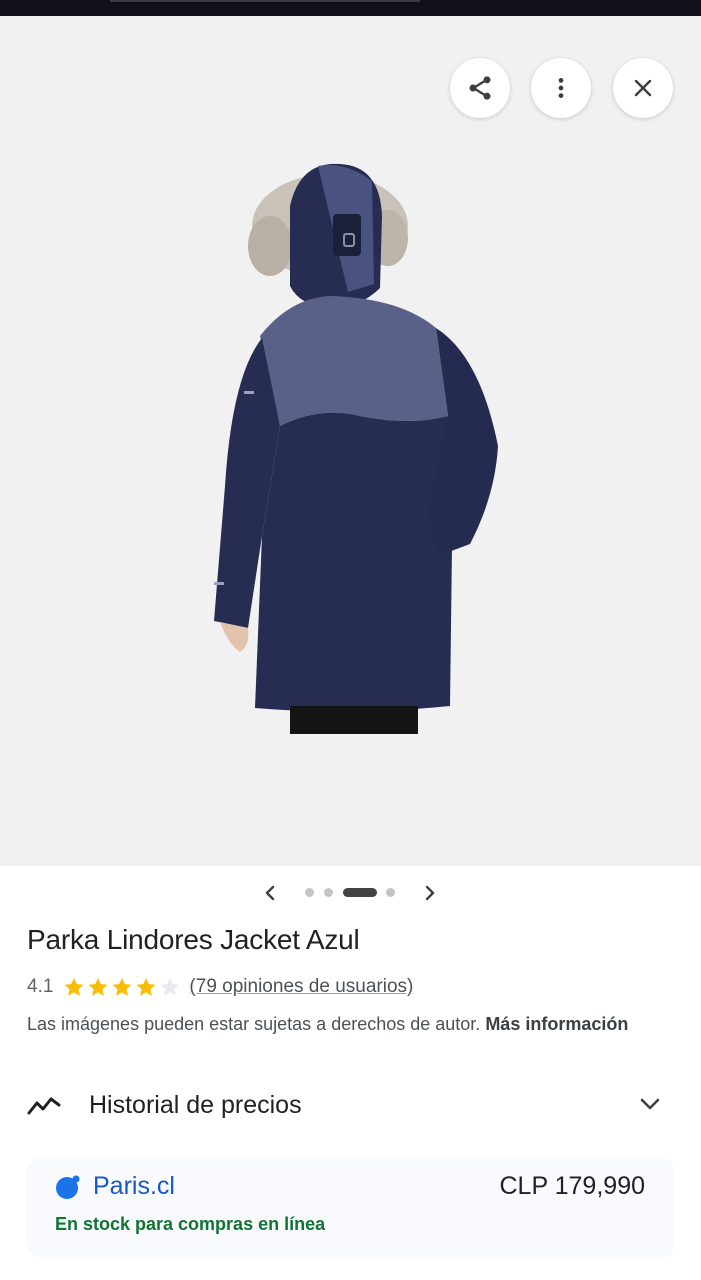 Image resolution: width=701 pixels, height=1280 pixels. Describe the element at coordinates (195, 1104) in the screenshot. I see `price-history-label: Historial de precios` at that location.